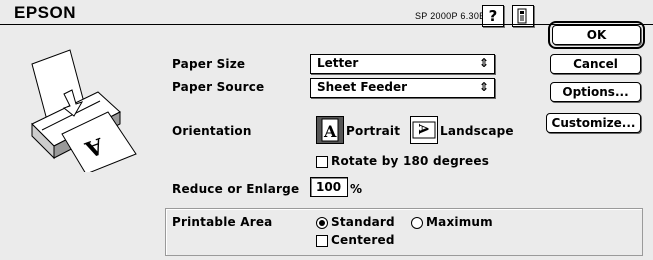 This screenshot has height=260, width=653. Describe the element at coordinates (338, 63) in the screenshot. I see `paper-size-value: Letter` at that location.